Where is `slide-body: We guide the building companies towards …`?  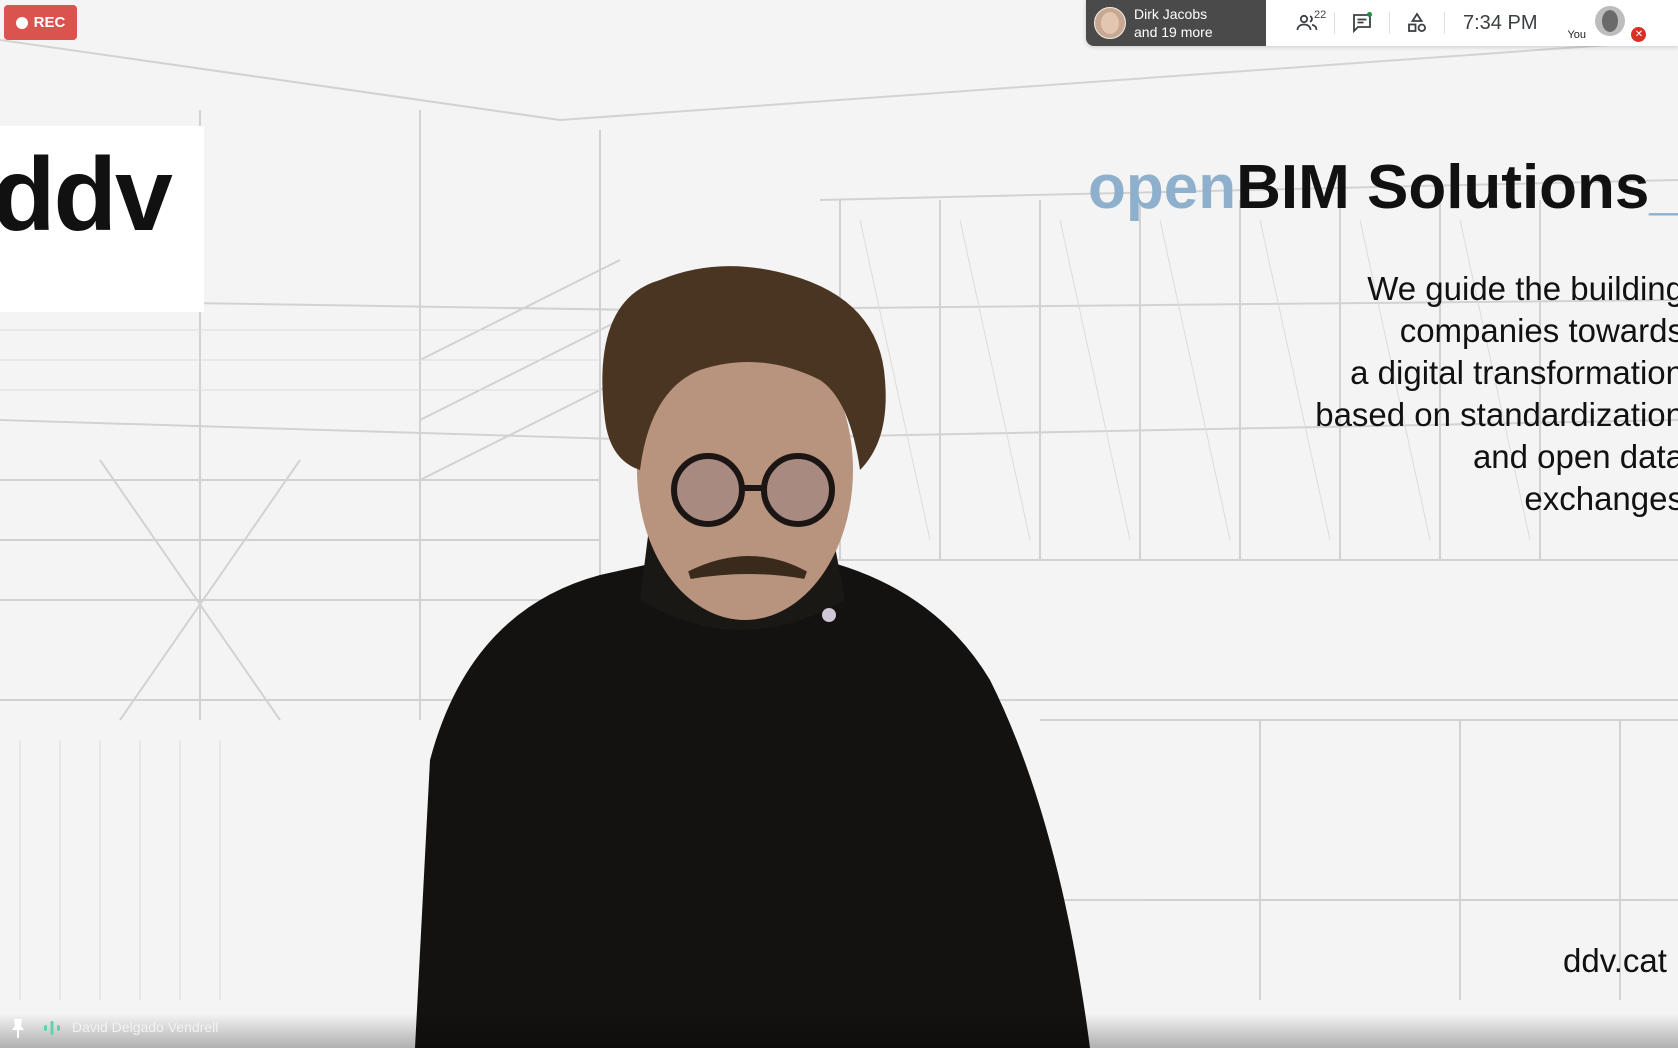 slide-body: We guide the building companies towards … is located at coordinates (1471, 394).